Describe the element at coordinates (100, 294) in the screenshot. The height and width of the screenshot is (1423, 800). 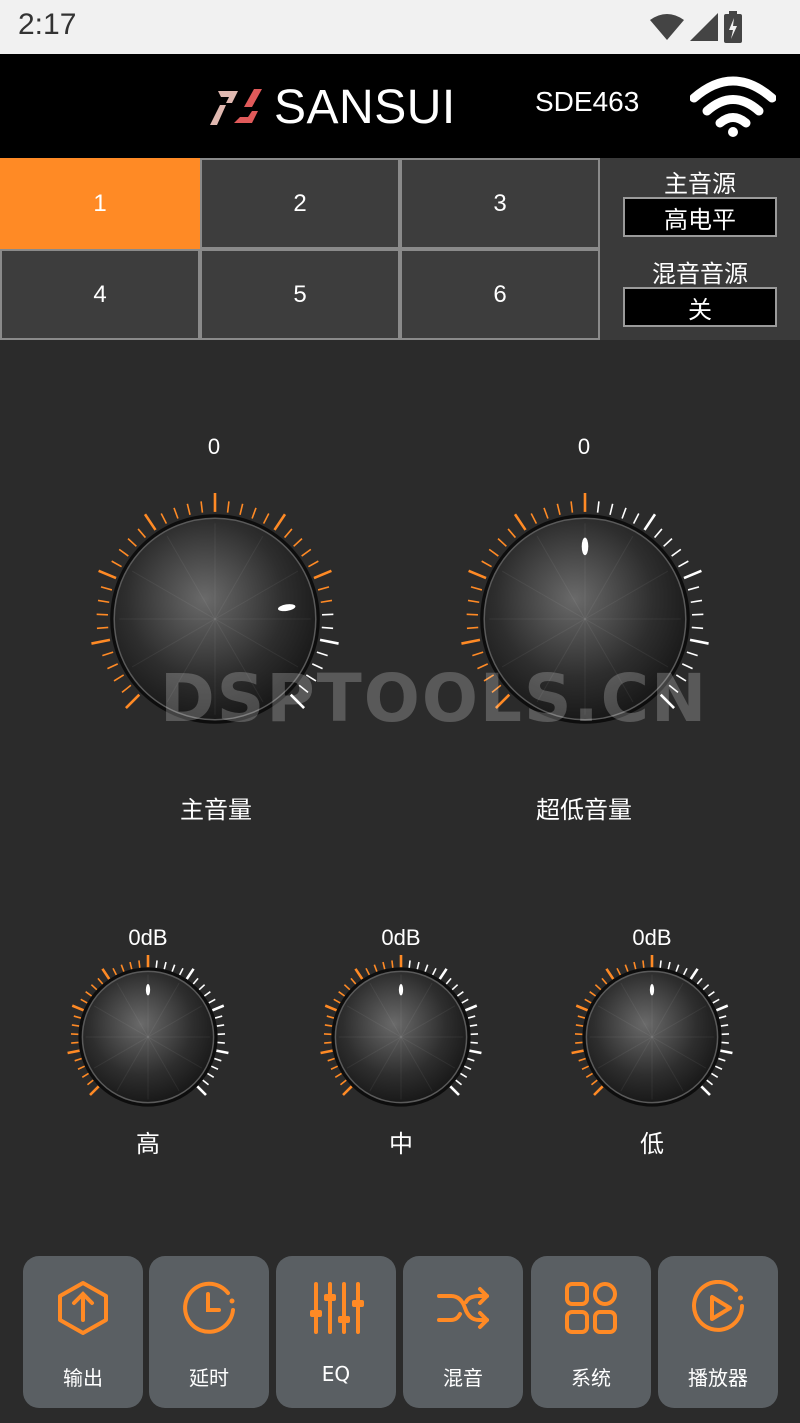
I see `preset-button-4: 4` at that location.